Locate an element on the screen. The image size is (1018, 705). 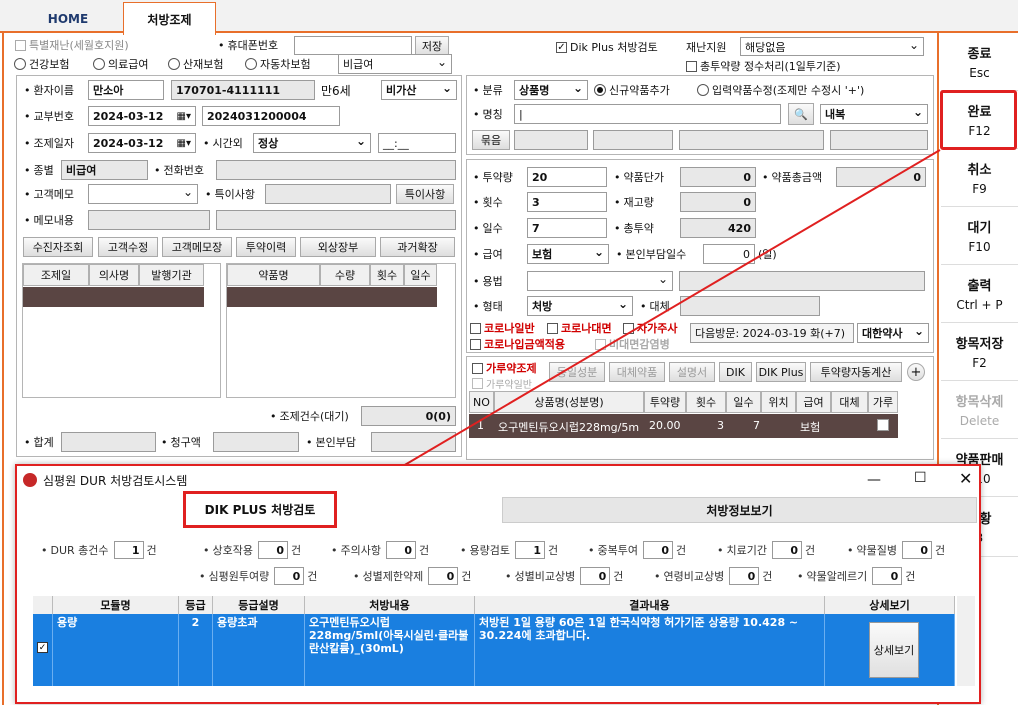
dur-row-rx: 오구멘틴듀오시럽 228mg/5ml(아목시실린·클라불란산칼륨)_(30mL) is located at coordinates (390, 650).